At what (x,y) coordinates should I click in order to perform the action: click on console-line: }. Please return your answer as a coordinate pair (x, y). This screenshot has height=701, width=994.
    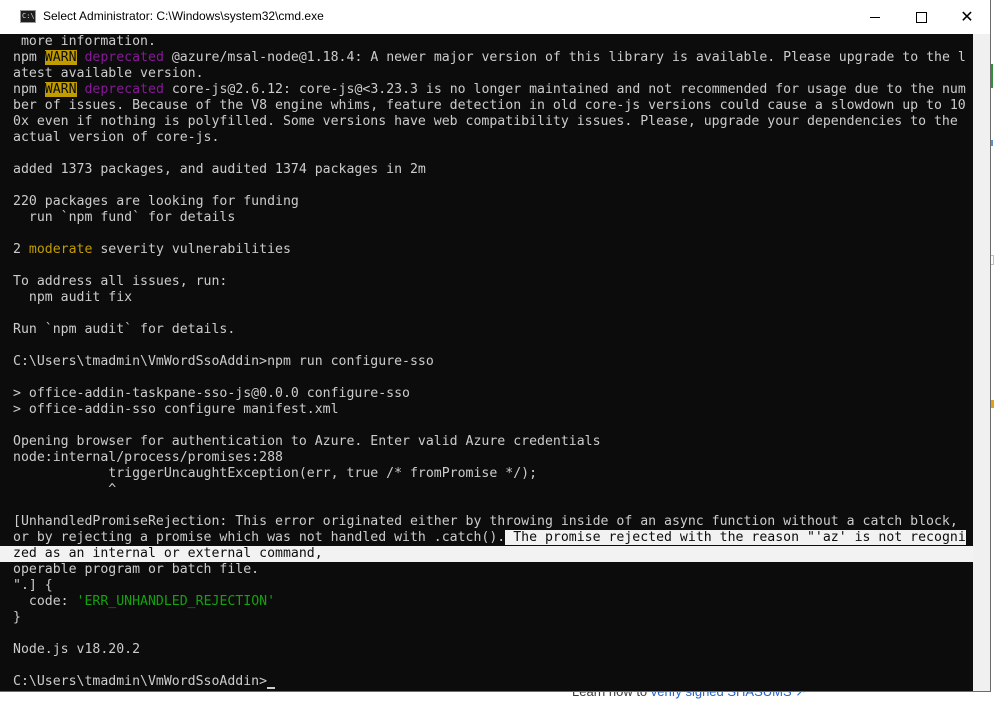
    Looking at the image, I should click on (17, 617).